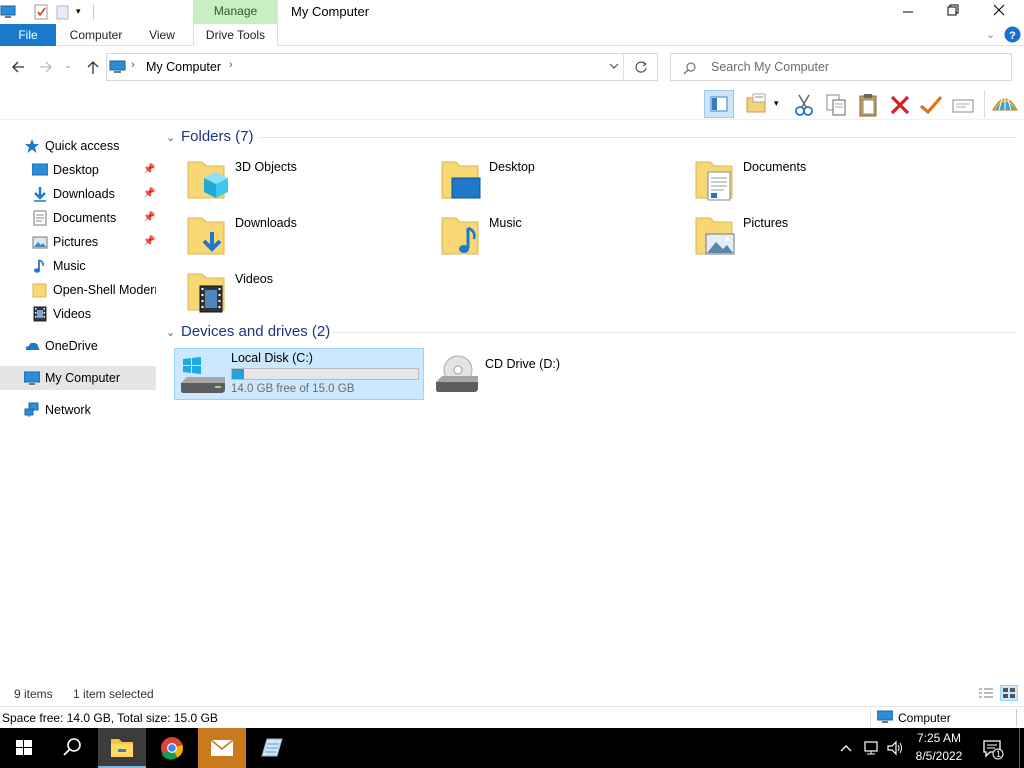 Image resolution: width=1024 pixels, height=768 pixels. Describe the element at coordinates (235, 12) in the screenshot. I see `manage-contextual-tab: Manage` at that location.